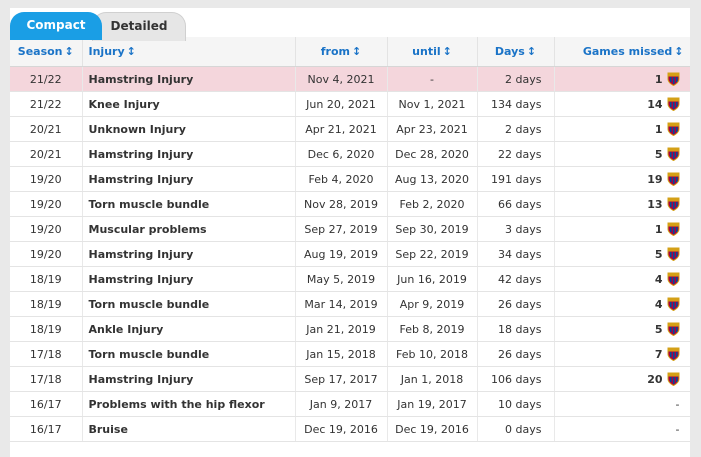 The height and width of the screenshot is (457, 701). Describe the element at coordinates (655, 179) in the screenshot. I see `games-missed-value: 19` at that location.